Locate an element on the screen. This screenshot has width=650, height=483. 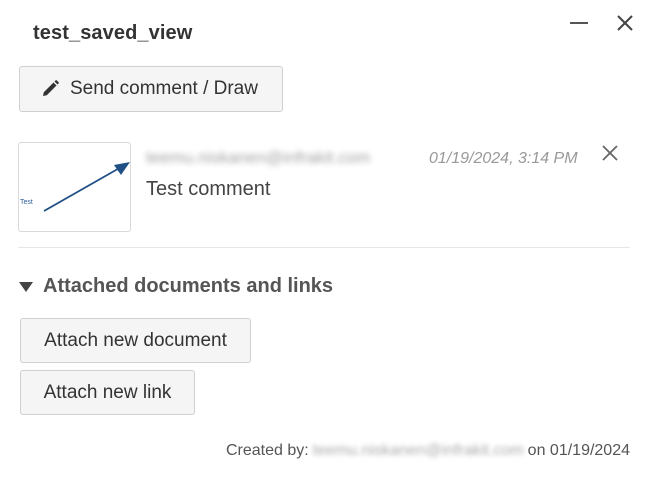
attach-document-button: Attach new document is located at coordinates (135, 340).